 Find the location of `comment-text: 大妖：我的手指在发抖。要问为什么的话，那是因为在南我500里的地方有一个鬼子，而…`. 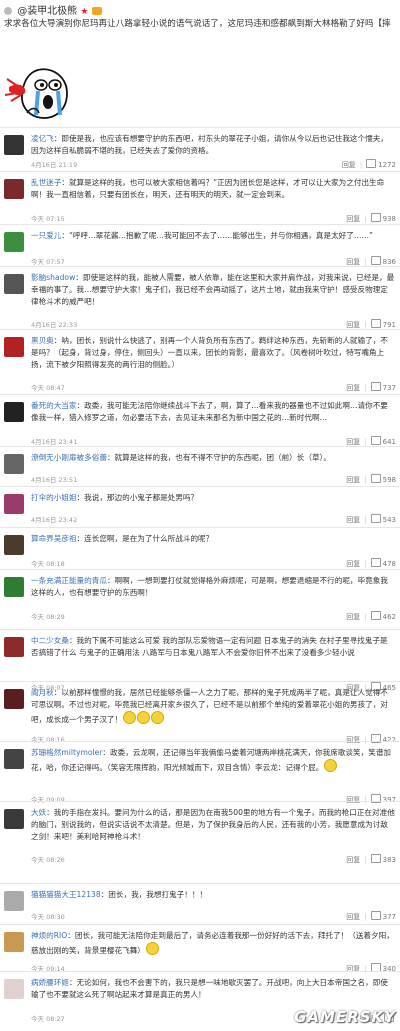

comment-text: 大妖：我的手指在发抖。要问为什么的话，那是因为在南我500里的地方有一个鬼子，而… is located at coordinates (213, 825).